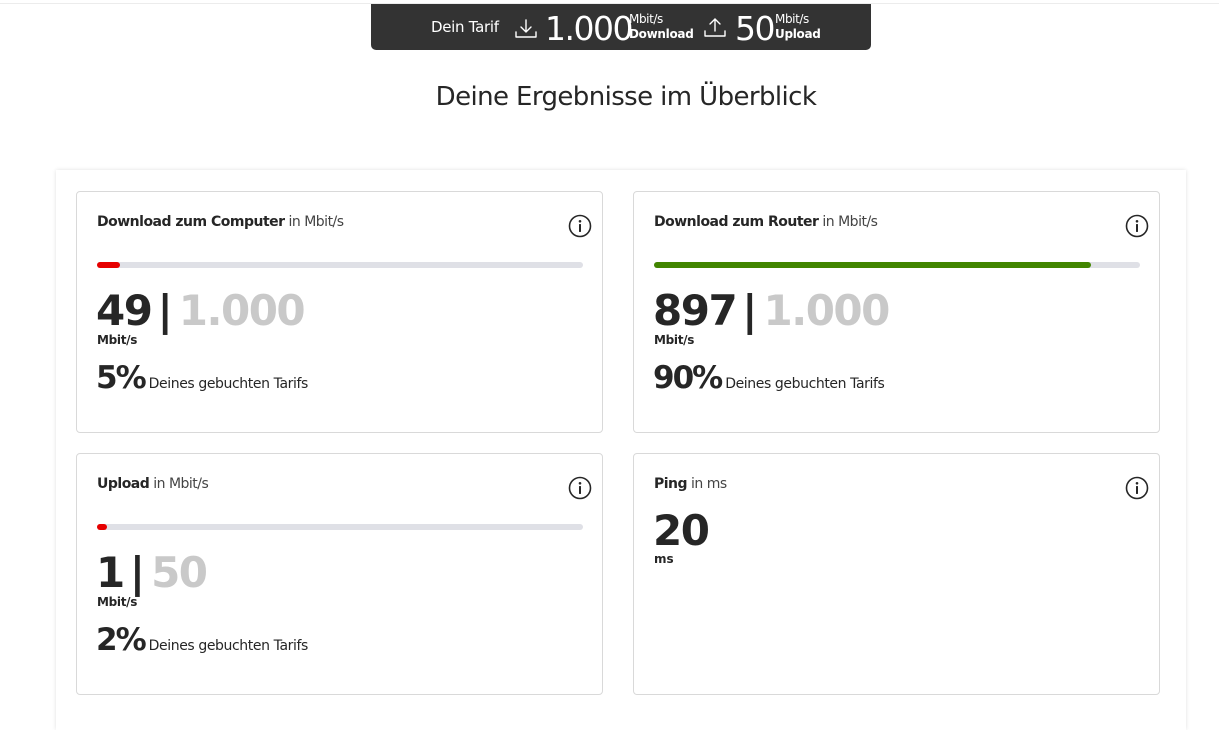  What do you see at coordinates (626, 97) in the screenshot?
I see `page-title: Deine Ergebnisse im Überblick` at bounding box center [626, 97].